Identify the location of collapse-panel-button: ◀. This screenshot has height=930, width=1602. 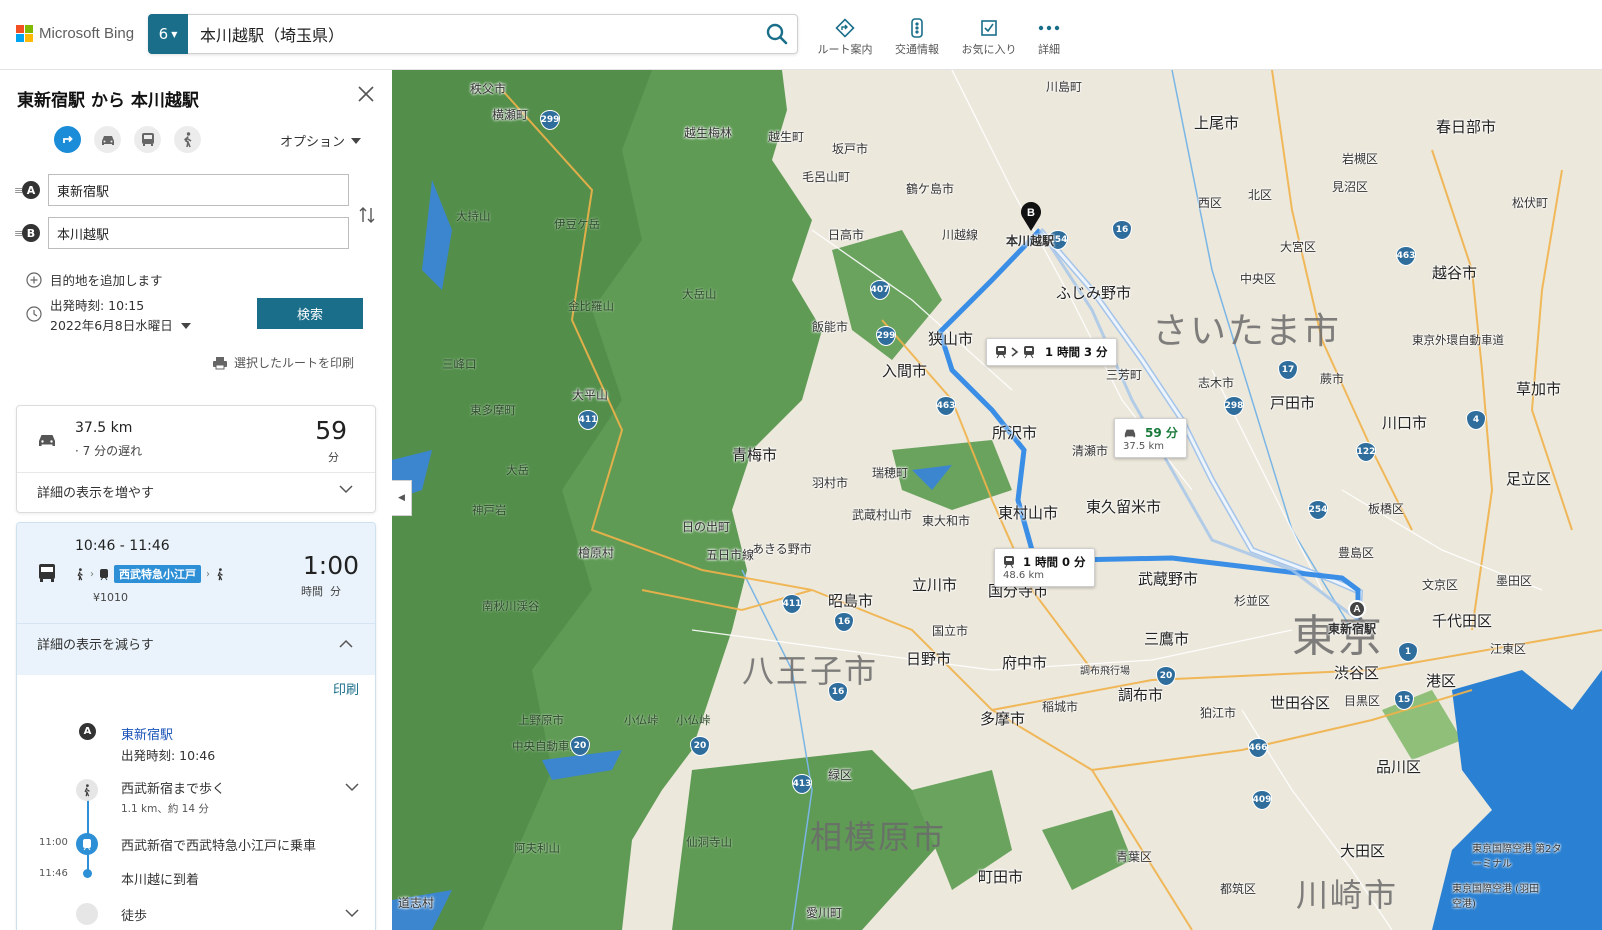
(402, 498).